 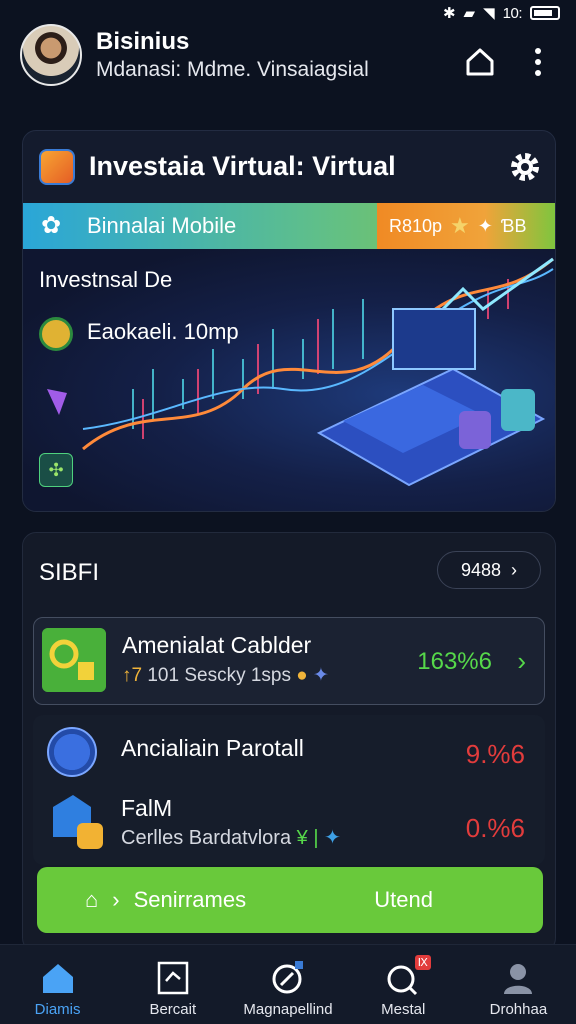 What do you see at coordinates (290, 900) in the screenshot?
I see `primary-action-button: ⌂ › Senirrames Utend` at bounding box center [290, 900].